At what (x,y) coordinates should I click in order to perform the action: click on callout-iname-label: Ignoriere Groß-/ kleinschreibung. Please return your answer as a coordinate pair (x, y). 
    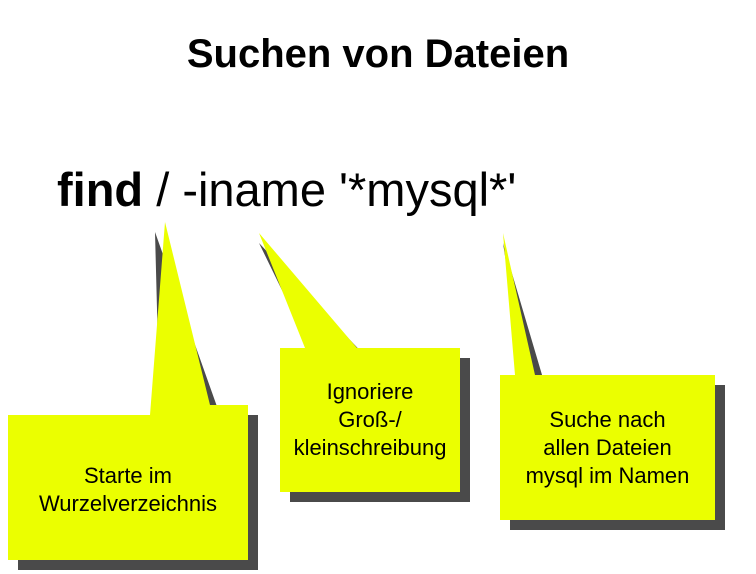
    Looking at the image, I should click on (370, 419).